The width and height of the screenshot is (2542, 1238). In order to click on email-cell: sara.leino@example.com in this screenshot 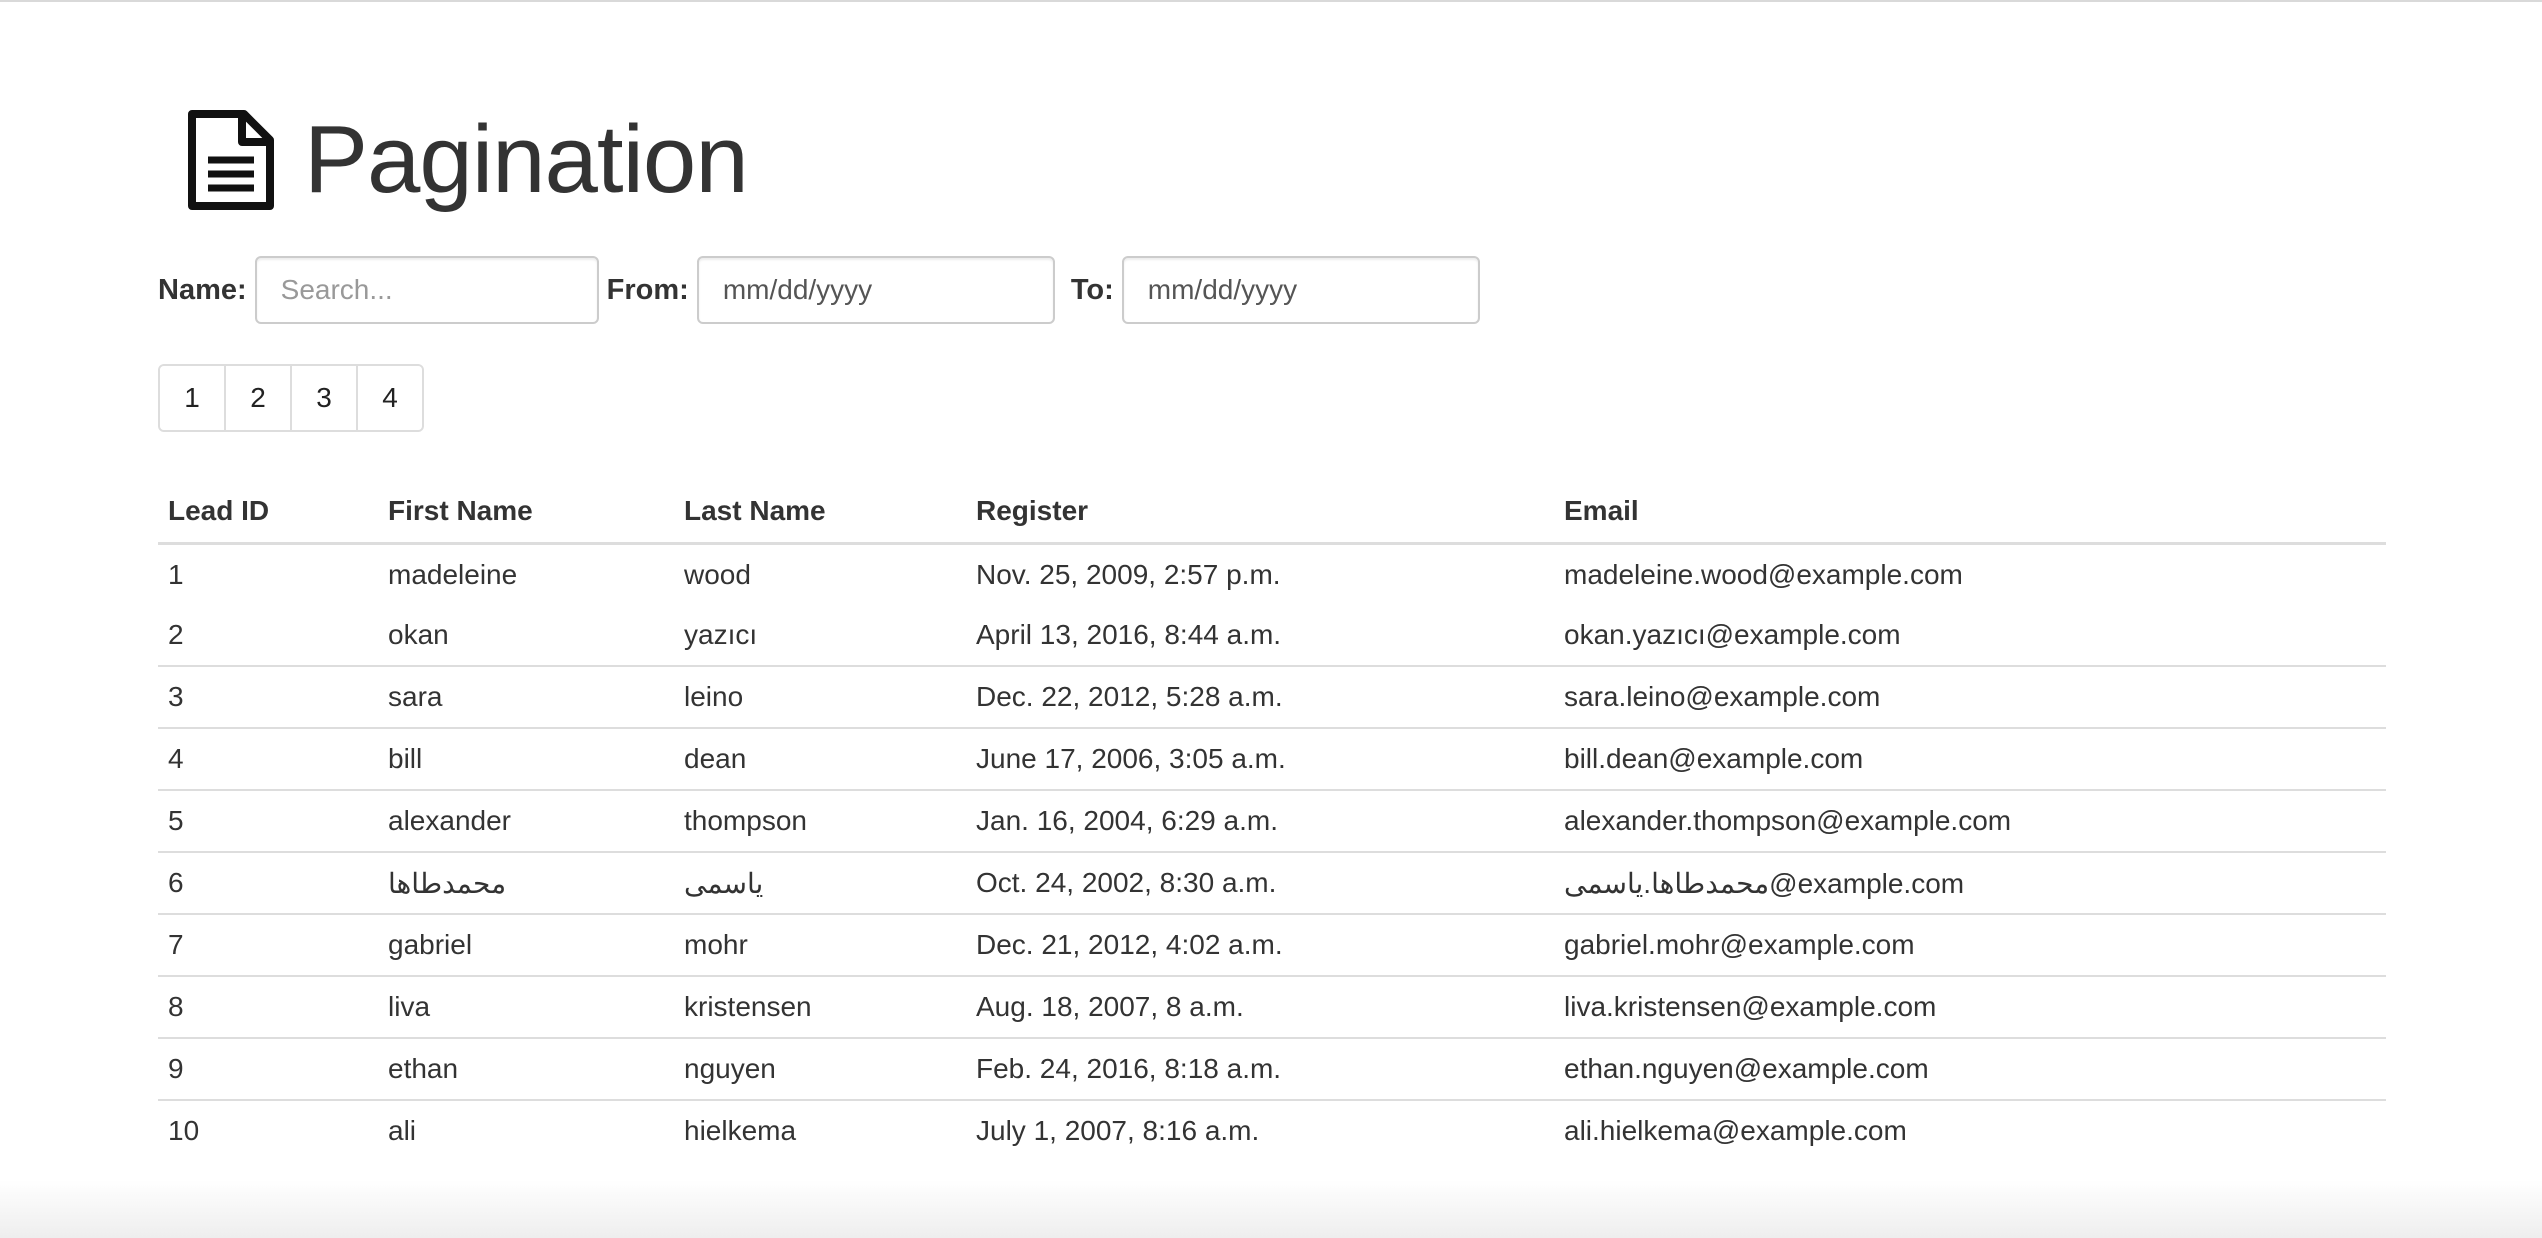, I will do `click(1970, 696)`.